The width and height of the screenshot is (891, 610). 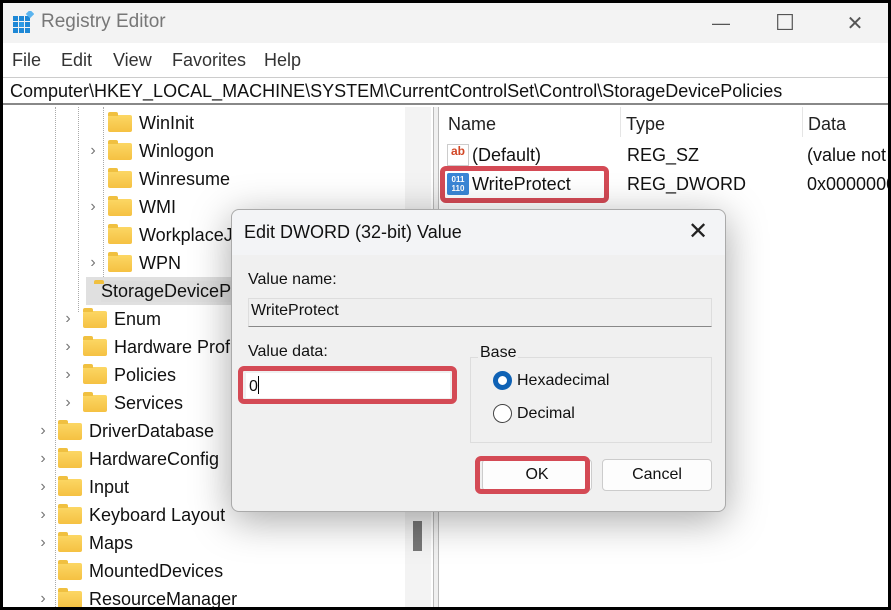 I want to click on dialog-title: Edit DWORD (32-bit) Value, so click(x=353, y=232).